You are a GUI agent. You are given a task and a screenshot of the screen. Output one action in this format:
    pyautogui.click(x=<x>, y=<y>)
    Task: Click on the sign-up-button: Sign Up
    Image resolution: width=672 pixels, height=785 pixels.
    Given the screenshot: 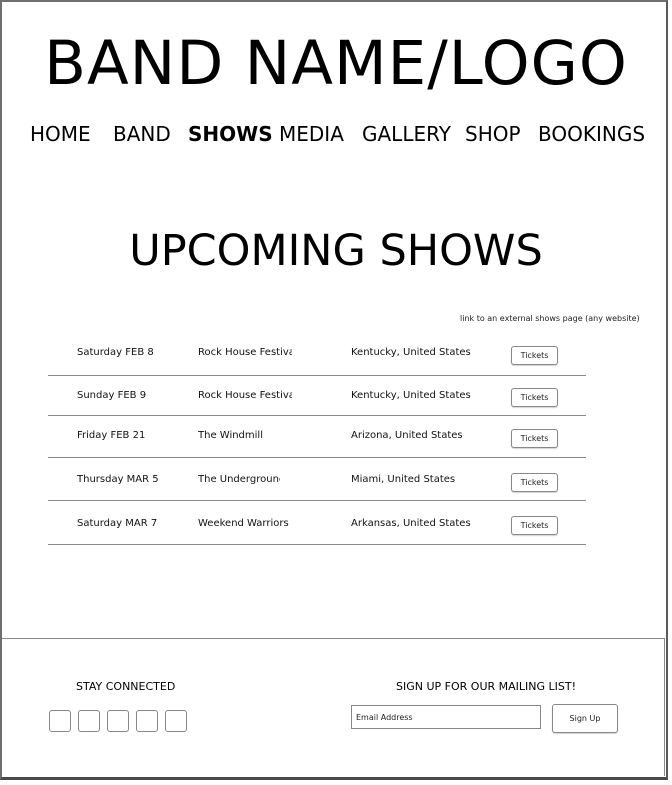 What is the action you would take?
    pyautogui.click(x=585, y=718)
    